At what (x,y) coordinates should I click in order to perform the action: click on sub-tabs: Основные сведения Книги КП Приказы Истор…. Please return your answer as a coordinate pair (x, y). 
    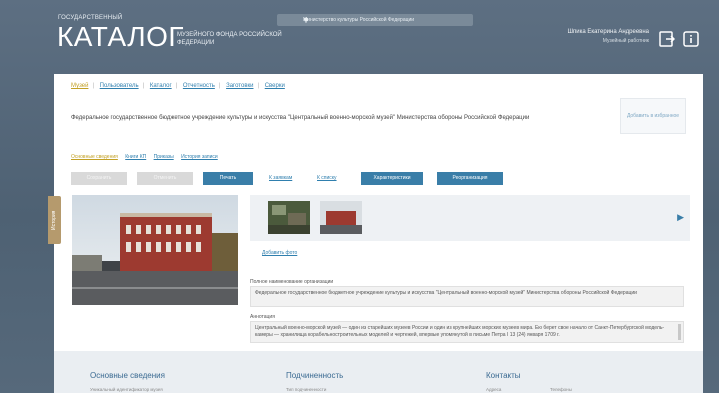
    Looking at the image, I should click on (147, 157).